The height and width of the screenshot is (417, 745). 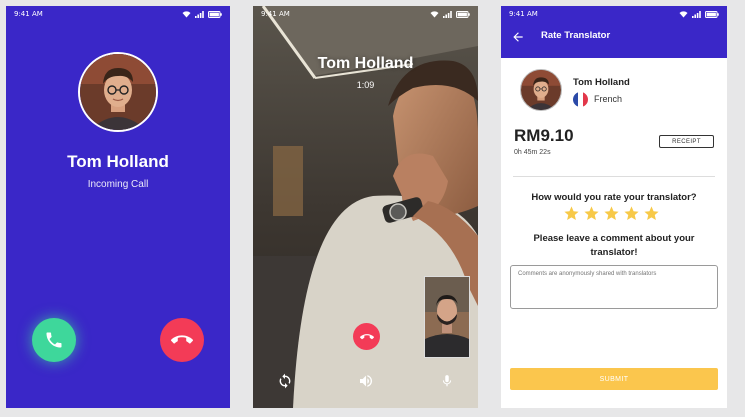 I want to click on arrow-left-icon, so click(x=518, y=37).